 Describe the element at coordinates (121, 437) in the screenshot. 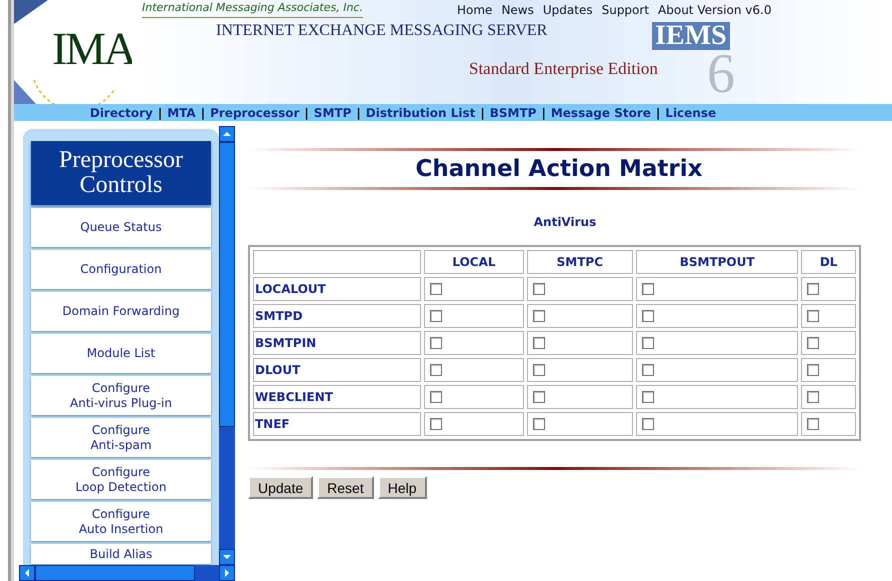

I see `sidebar-item: Configure Anti-spam` at that location.